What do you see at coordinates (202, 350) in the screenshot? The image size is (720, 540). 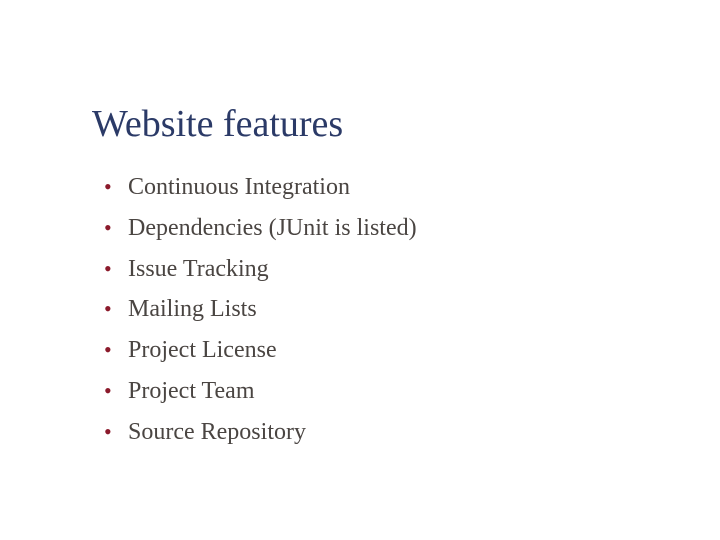 I see `list-item-text: Project License` at bounding box center [202, 350].